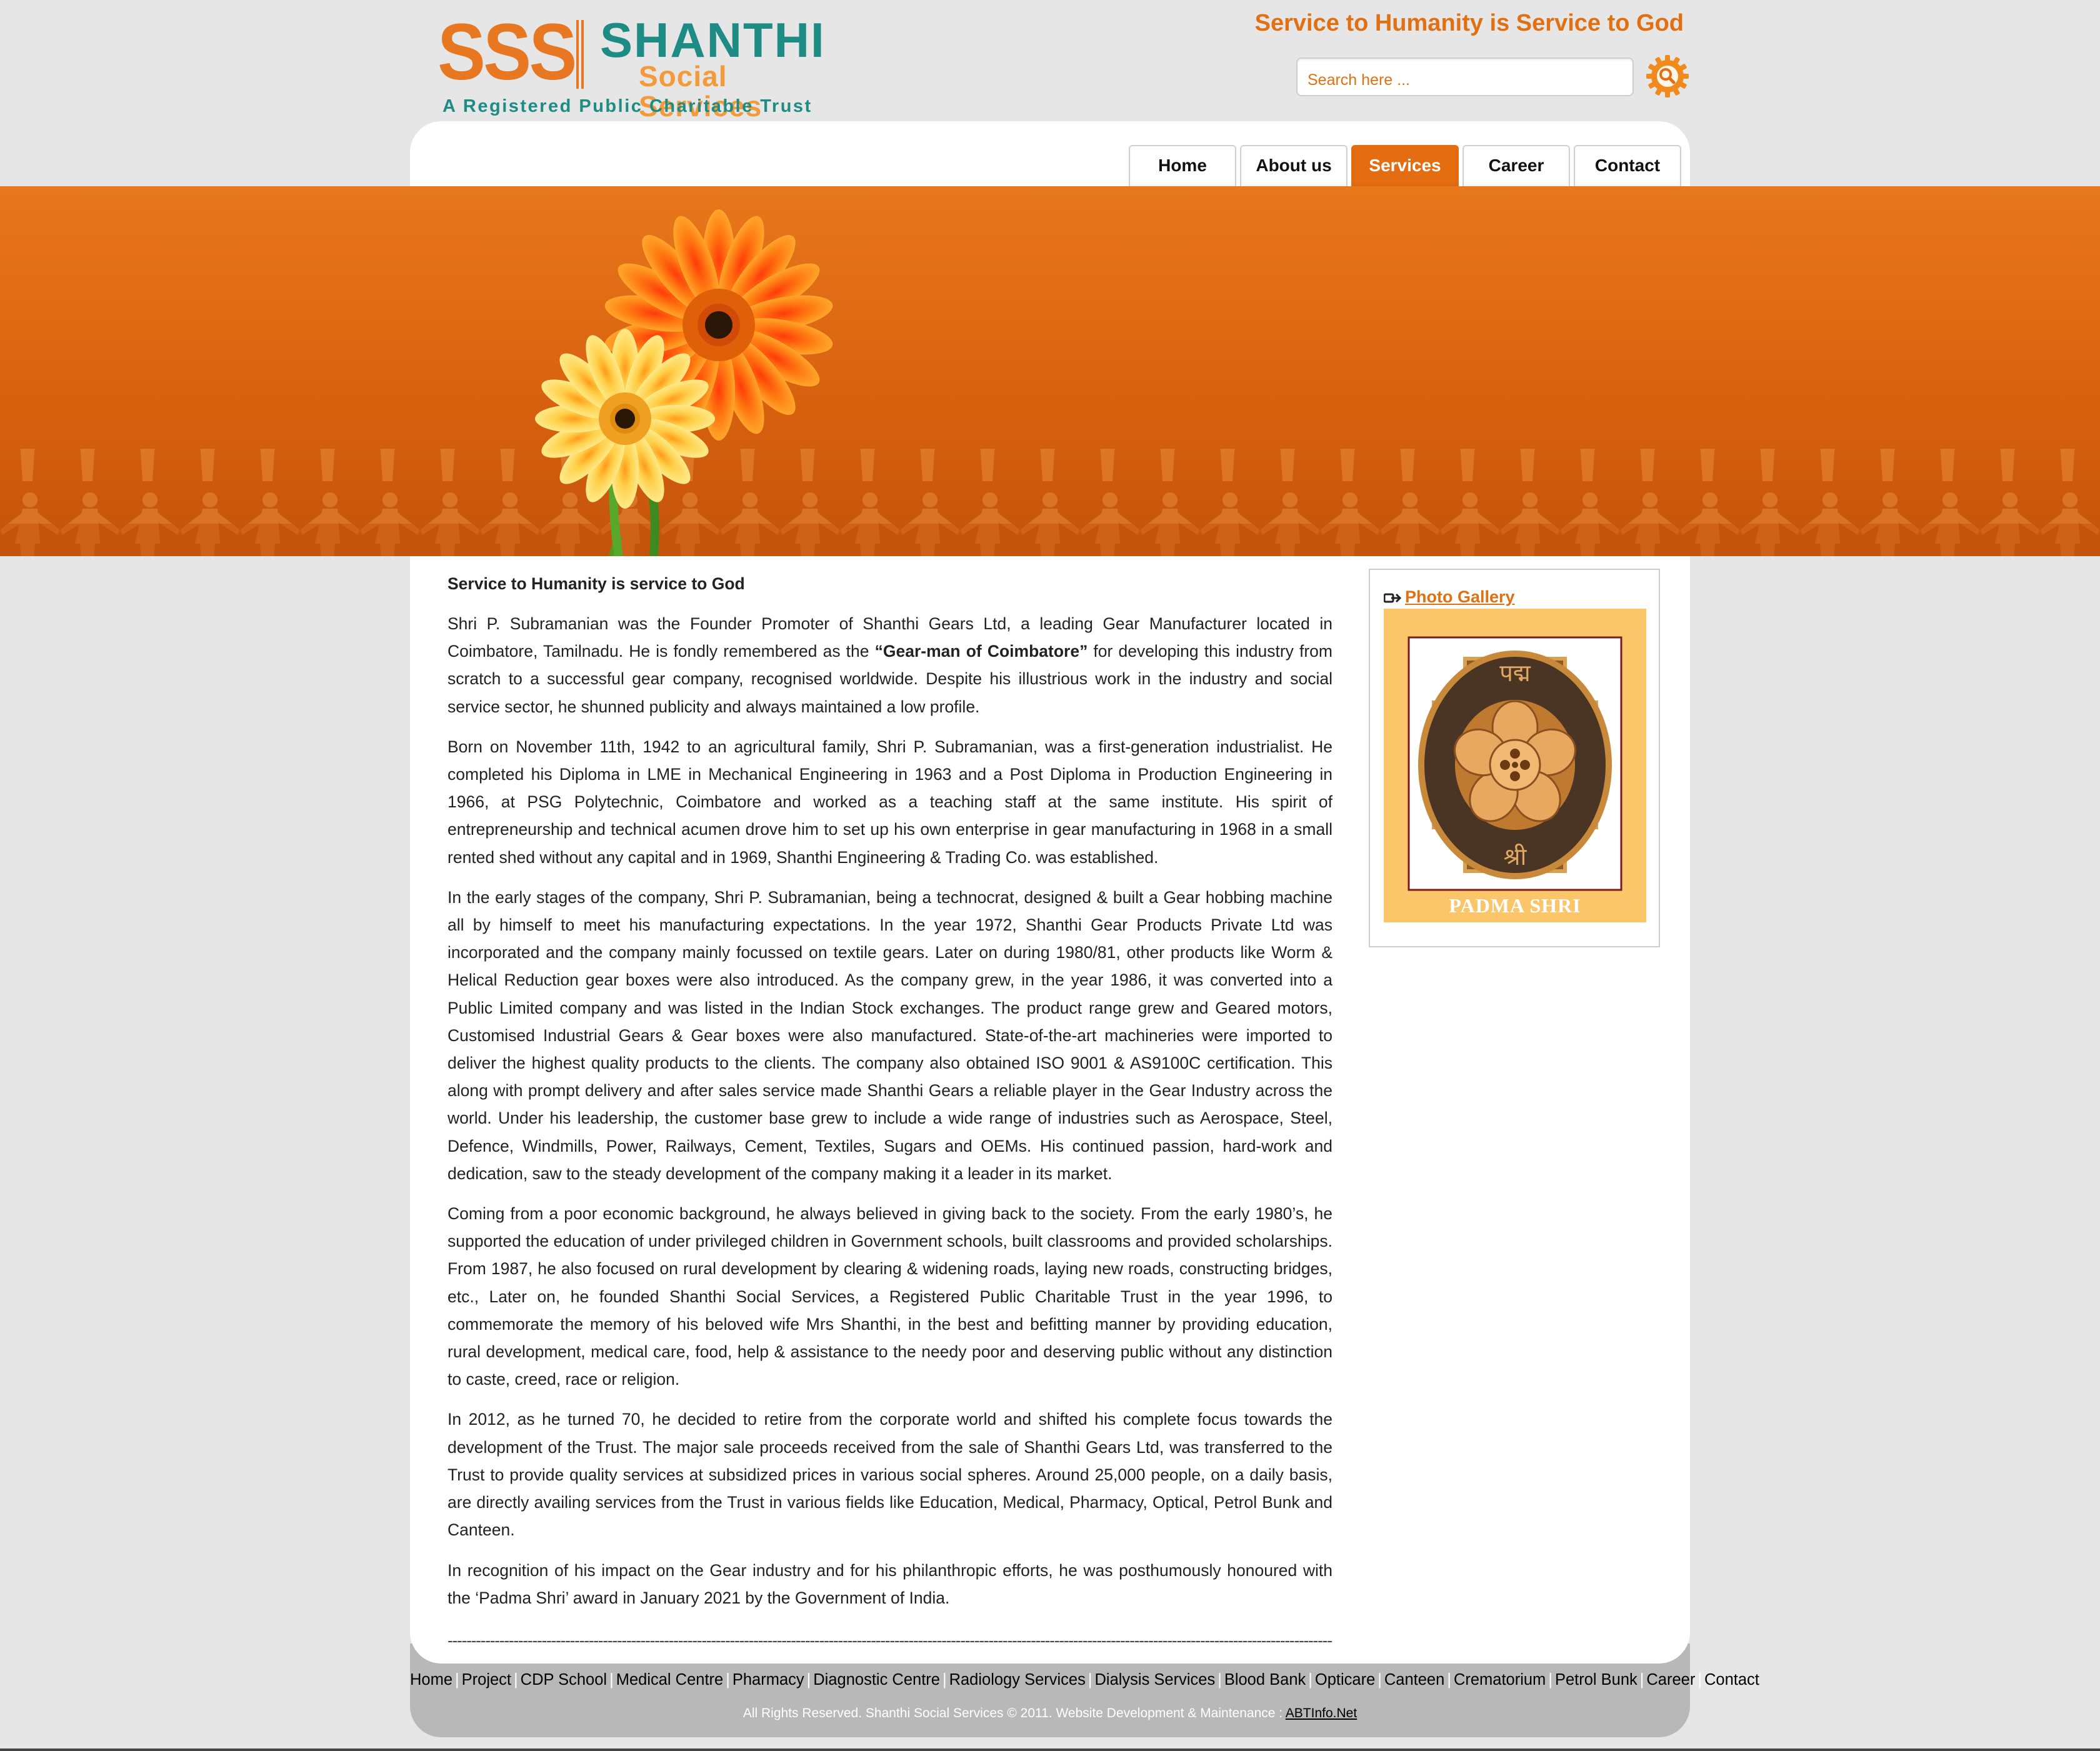  Describe the element at coordinates (580, 54) in the screenshot. I see `logo-divider` at that location.